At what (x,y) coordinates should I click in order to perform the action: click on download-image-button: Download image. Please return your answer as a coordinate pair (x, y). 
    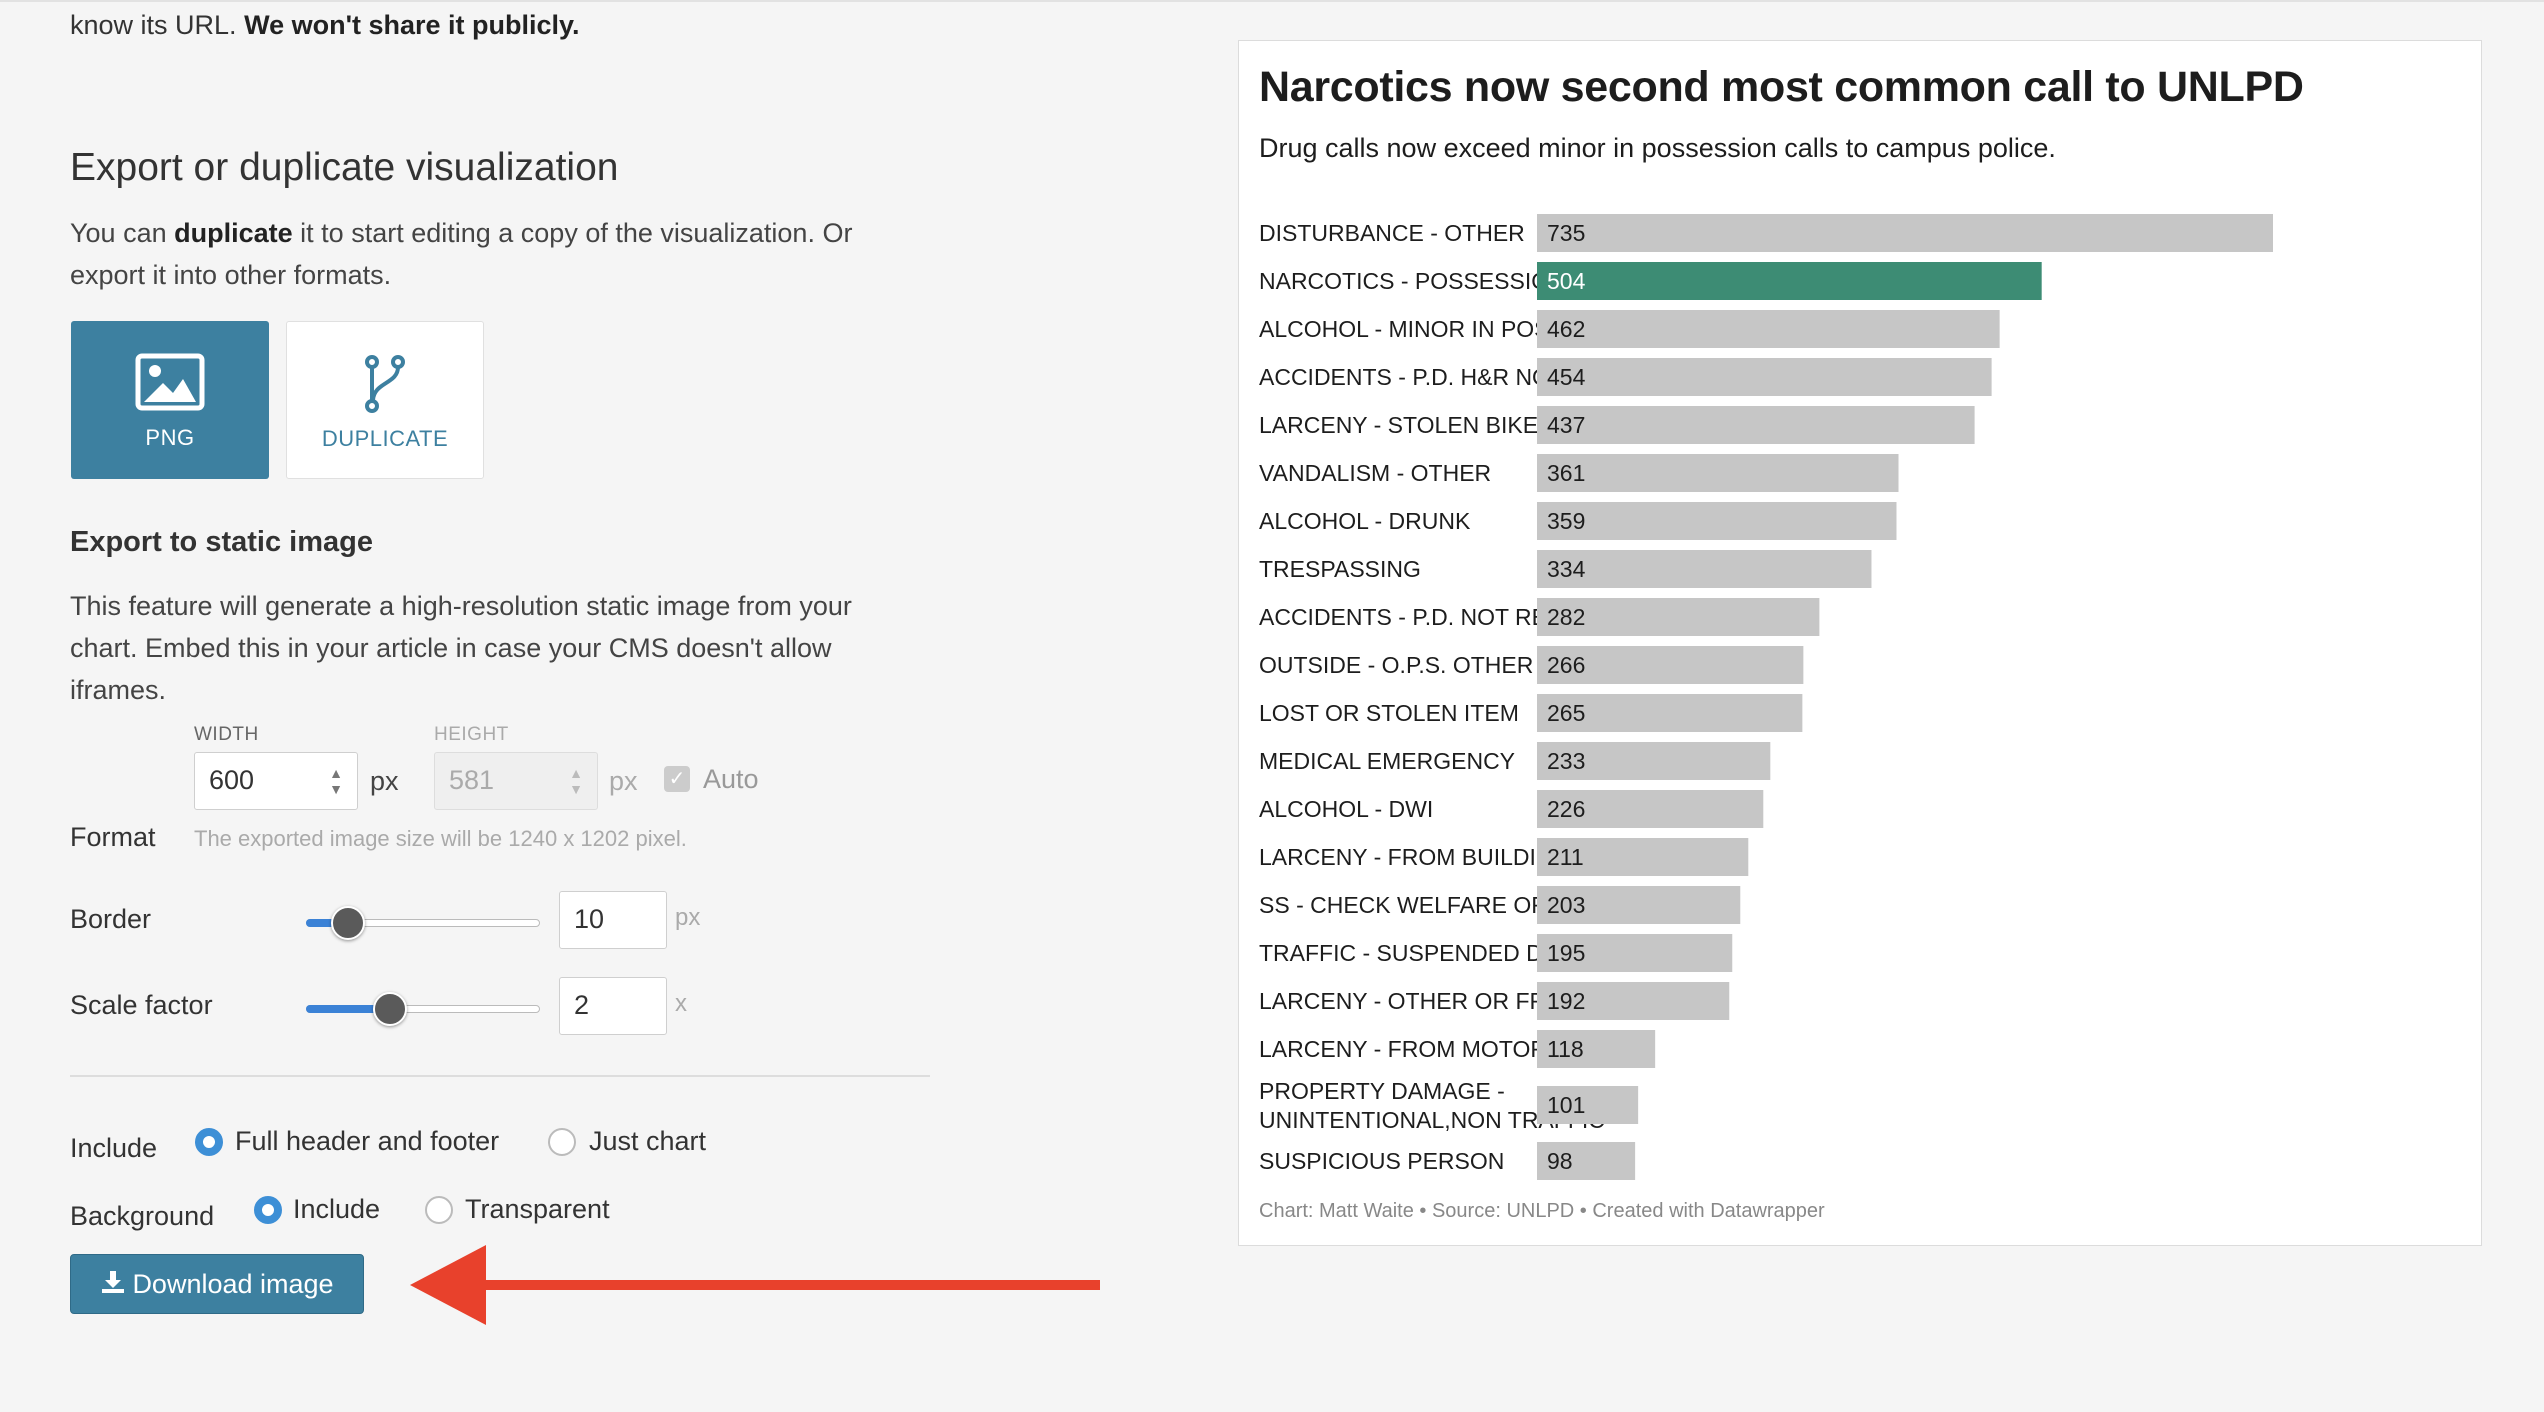
    Looking at the image, I should click on (217, 1284).